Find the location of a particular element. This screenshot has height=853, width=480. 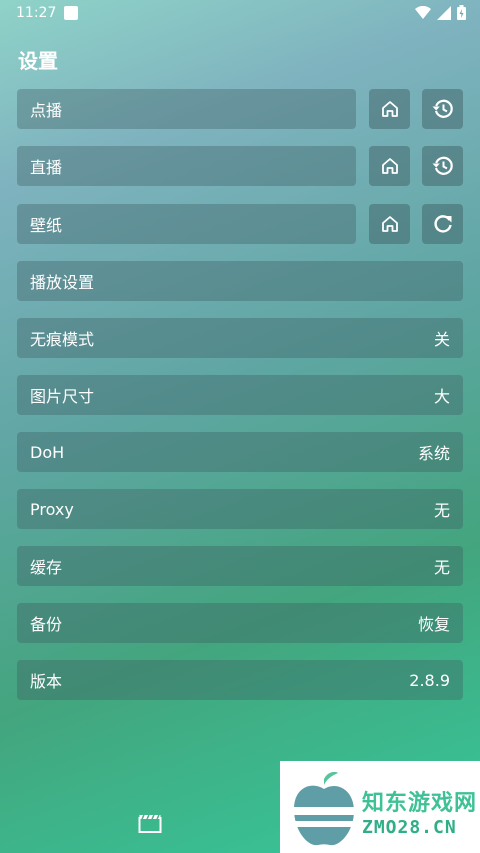

status-icons is located at coordinates (440, 12).